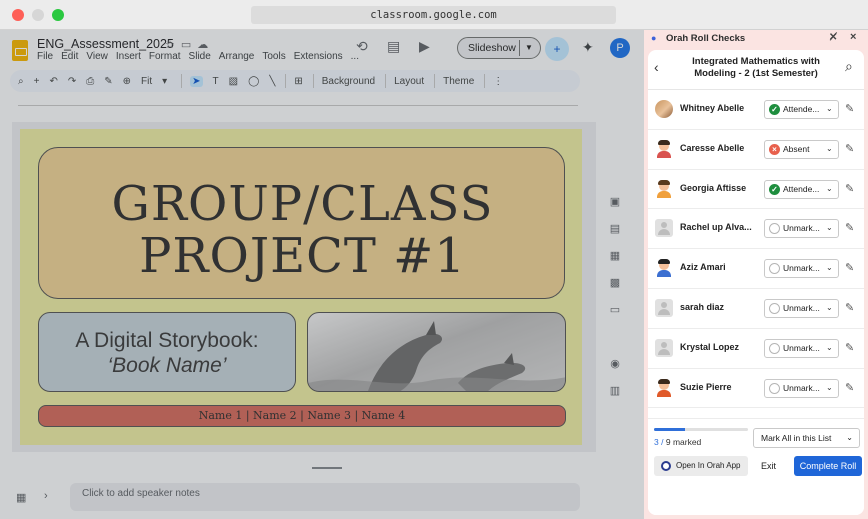 This screenshot has height=519, width=868. Describe the element at coordinates (712, 147) in the screenshot. I see `student-name: Caresse Abelle` at that location.